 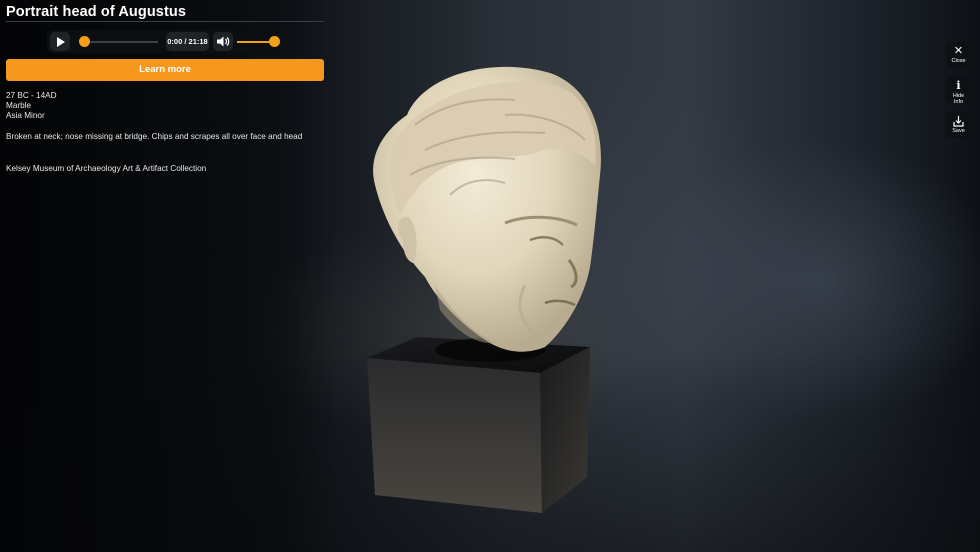 What do you see at coordinates (96, 12) in the screenshot?
I see `page-title: Portrait head of Augustus` at bounding box center [96, 12].